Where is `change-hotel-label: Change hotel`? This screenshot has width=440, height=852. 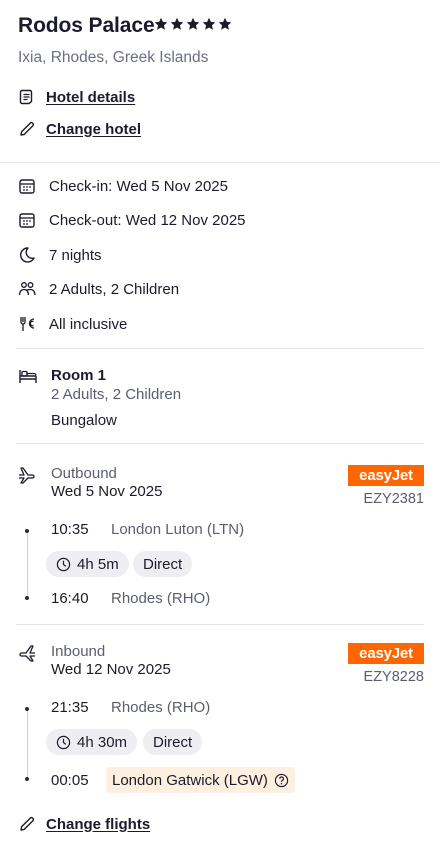 change-hotel-label: Change hotel is located at coordinates (94, 129).